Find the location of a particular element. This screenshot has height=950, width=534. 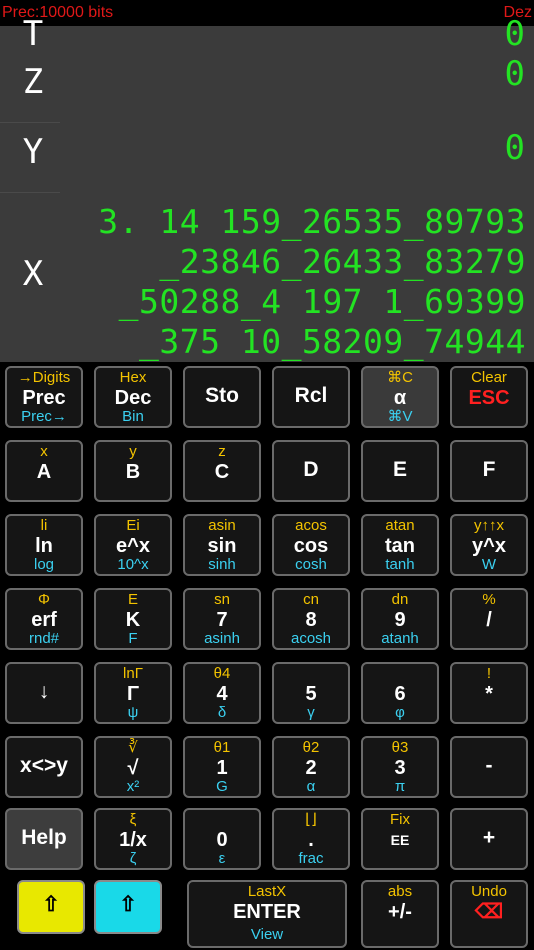

e-key-label: E is located at coordinates (399, 469).